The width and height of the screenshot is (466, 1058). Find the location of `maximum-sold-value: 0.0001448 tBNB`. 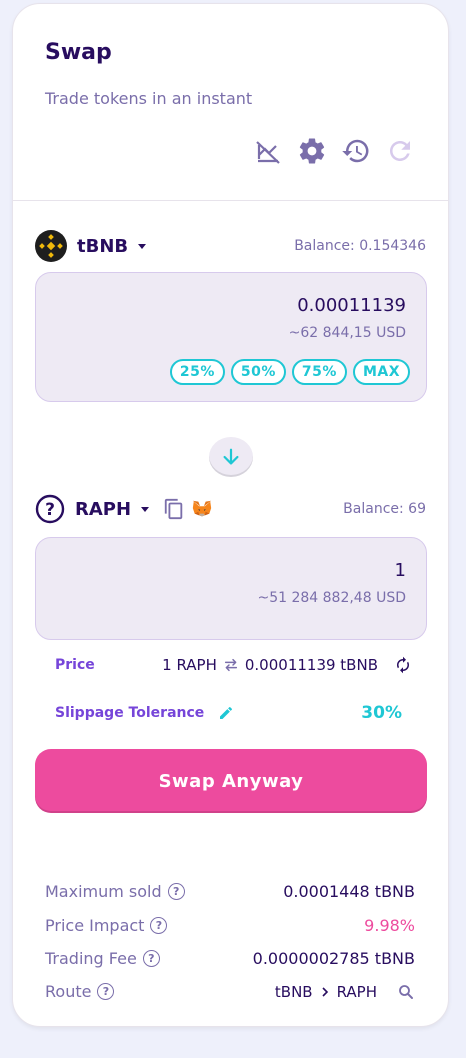

maximum-sold-value: 0.0001448 tBNB is located at coordinates (349, 891).